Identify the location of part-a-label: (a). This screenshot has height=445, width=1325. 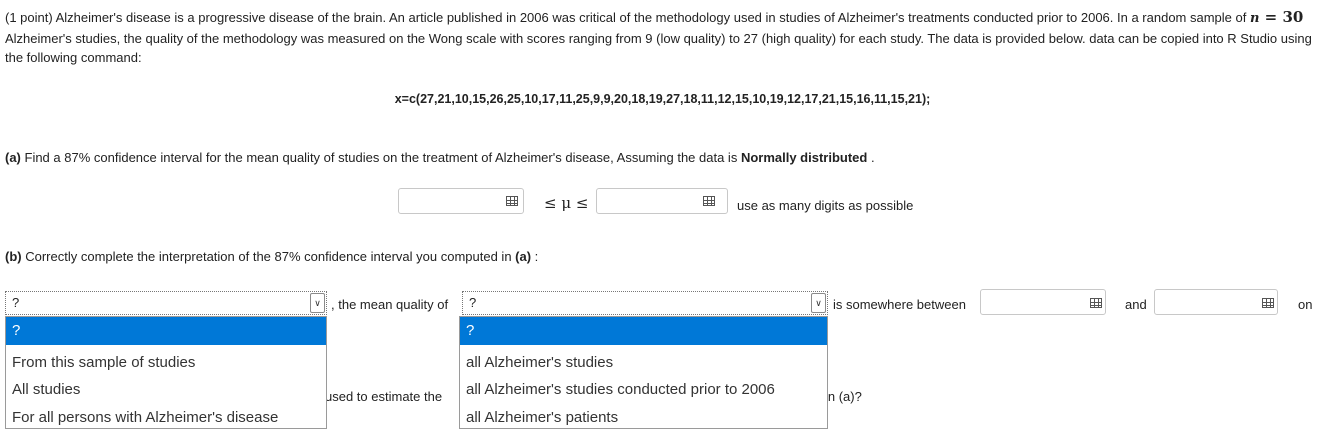
(13, 157).